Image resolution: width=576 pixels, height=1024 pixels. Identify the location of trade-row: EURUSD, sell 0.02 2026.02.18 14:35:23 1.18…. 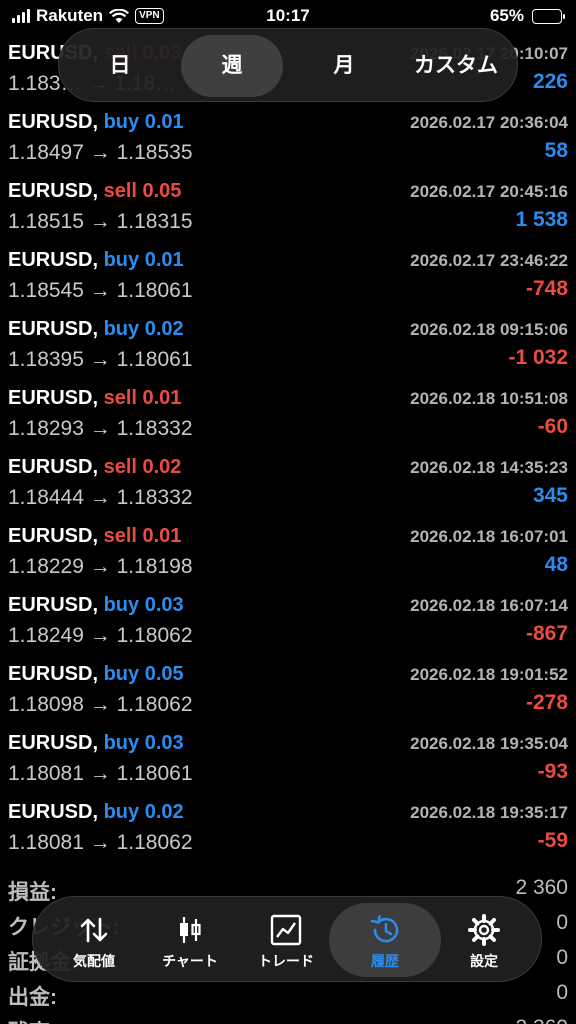
(288, 484).